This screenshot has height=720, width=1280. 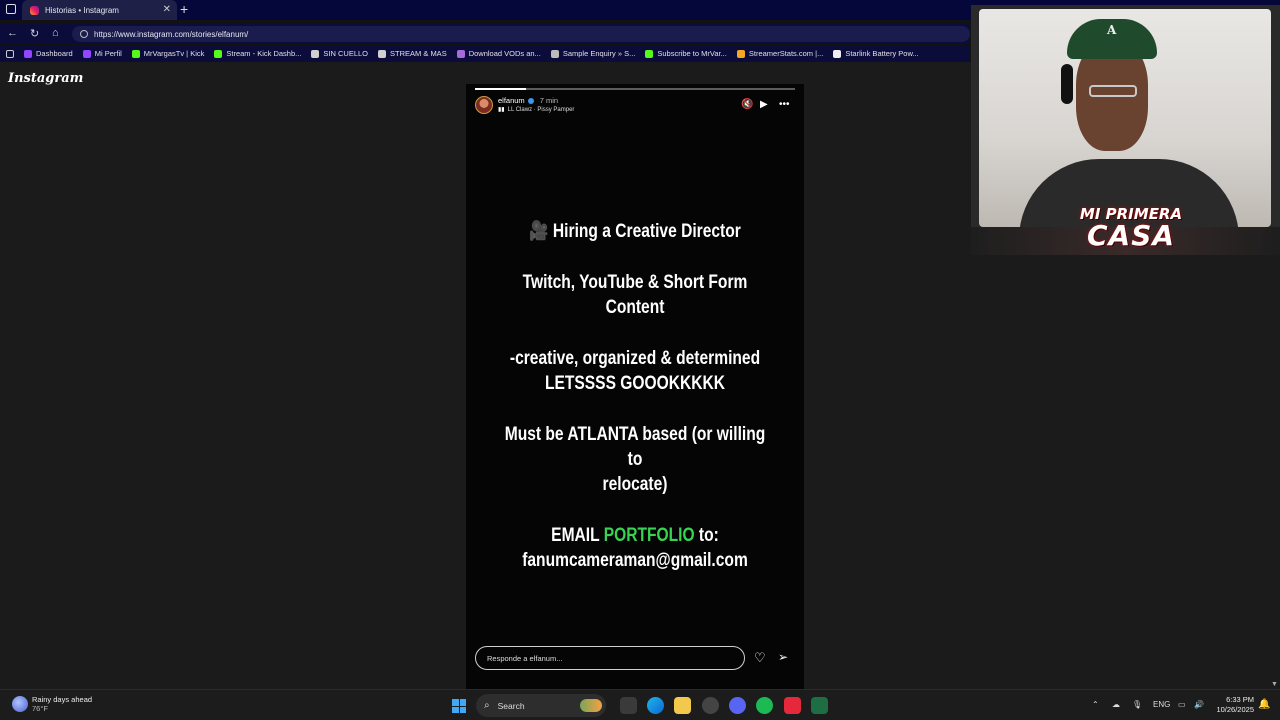 I want to click on spotify-icon, so click(x=764, y=705).